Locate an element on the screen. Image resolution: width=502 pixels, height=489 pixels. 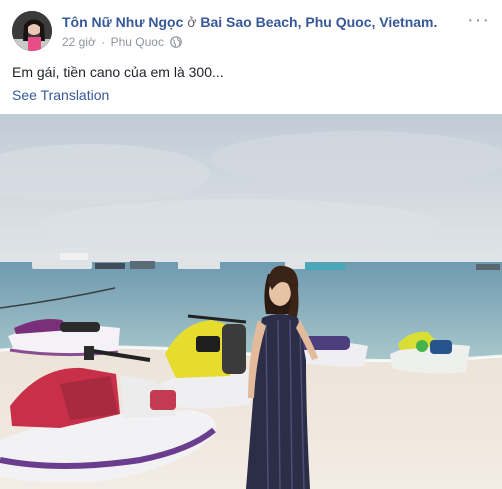
post-place: Phu Quoc is located at coordinates (137, 42).